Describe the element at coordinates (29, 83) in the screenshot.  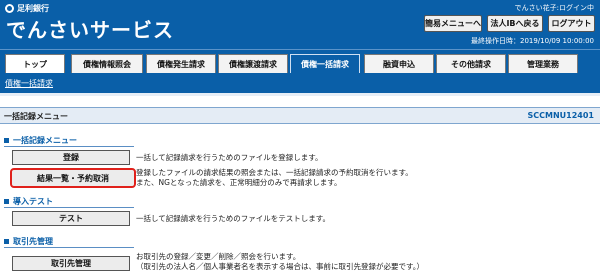
I see `subnav-bulk-request-link: 債権一括請求` at that location.